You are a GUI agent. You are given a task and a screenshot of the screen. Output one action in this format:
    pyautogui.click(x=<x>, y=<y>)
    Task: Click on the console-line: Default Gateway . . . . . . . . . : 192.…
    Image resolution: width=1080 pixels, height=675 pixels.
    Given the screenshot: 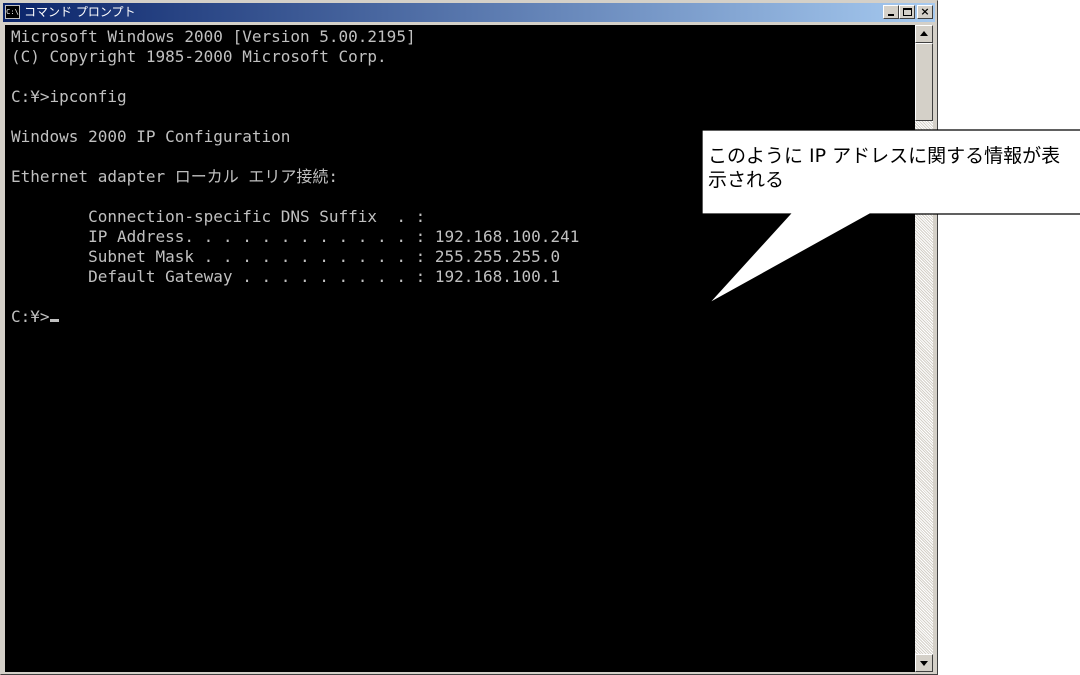 What is the action you would take?
    pyautogui.click(x=286, y=276)
    